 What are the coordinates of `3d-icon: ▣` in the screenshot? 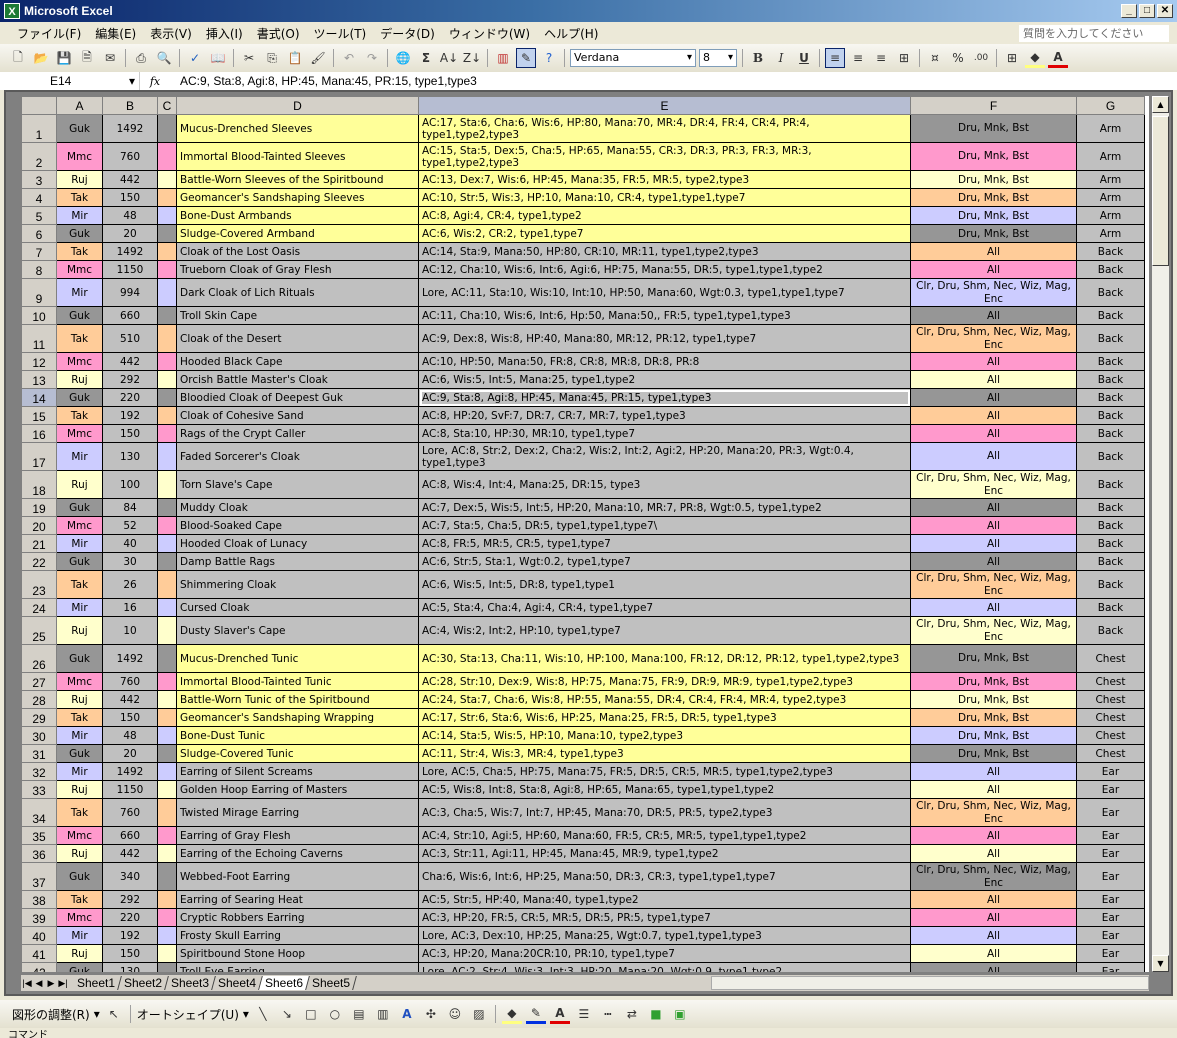 It's located at (680, 1014).